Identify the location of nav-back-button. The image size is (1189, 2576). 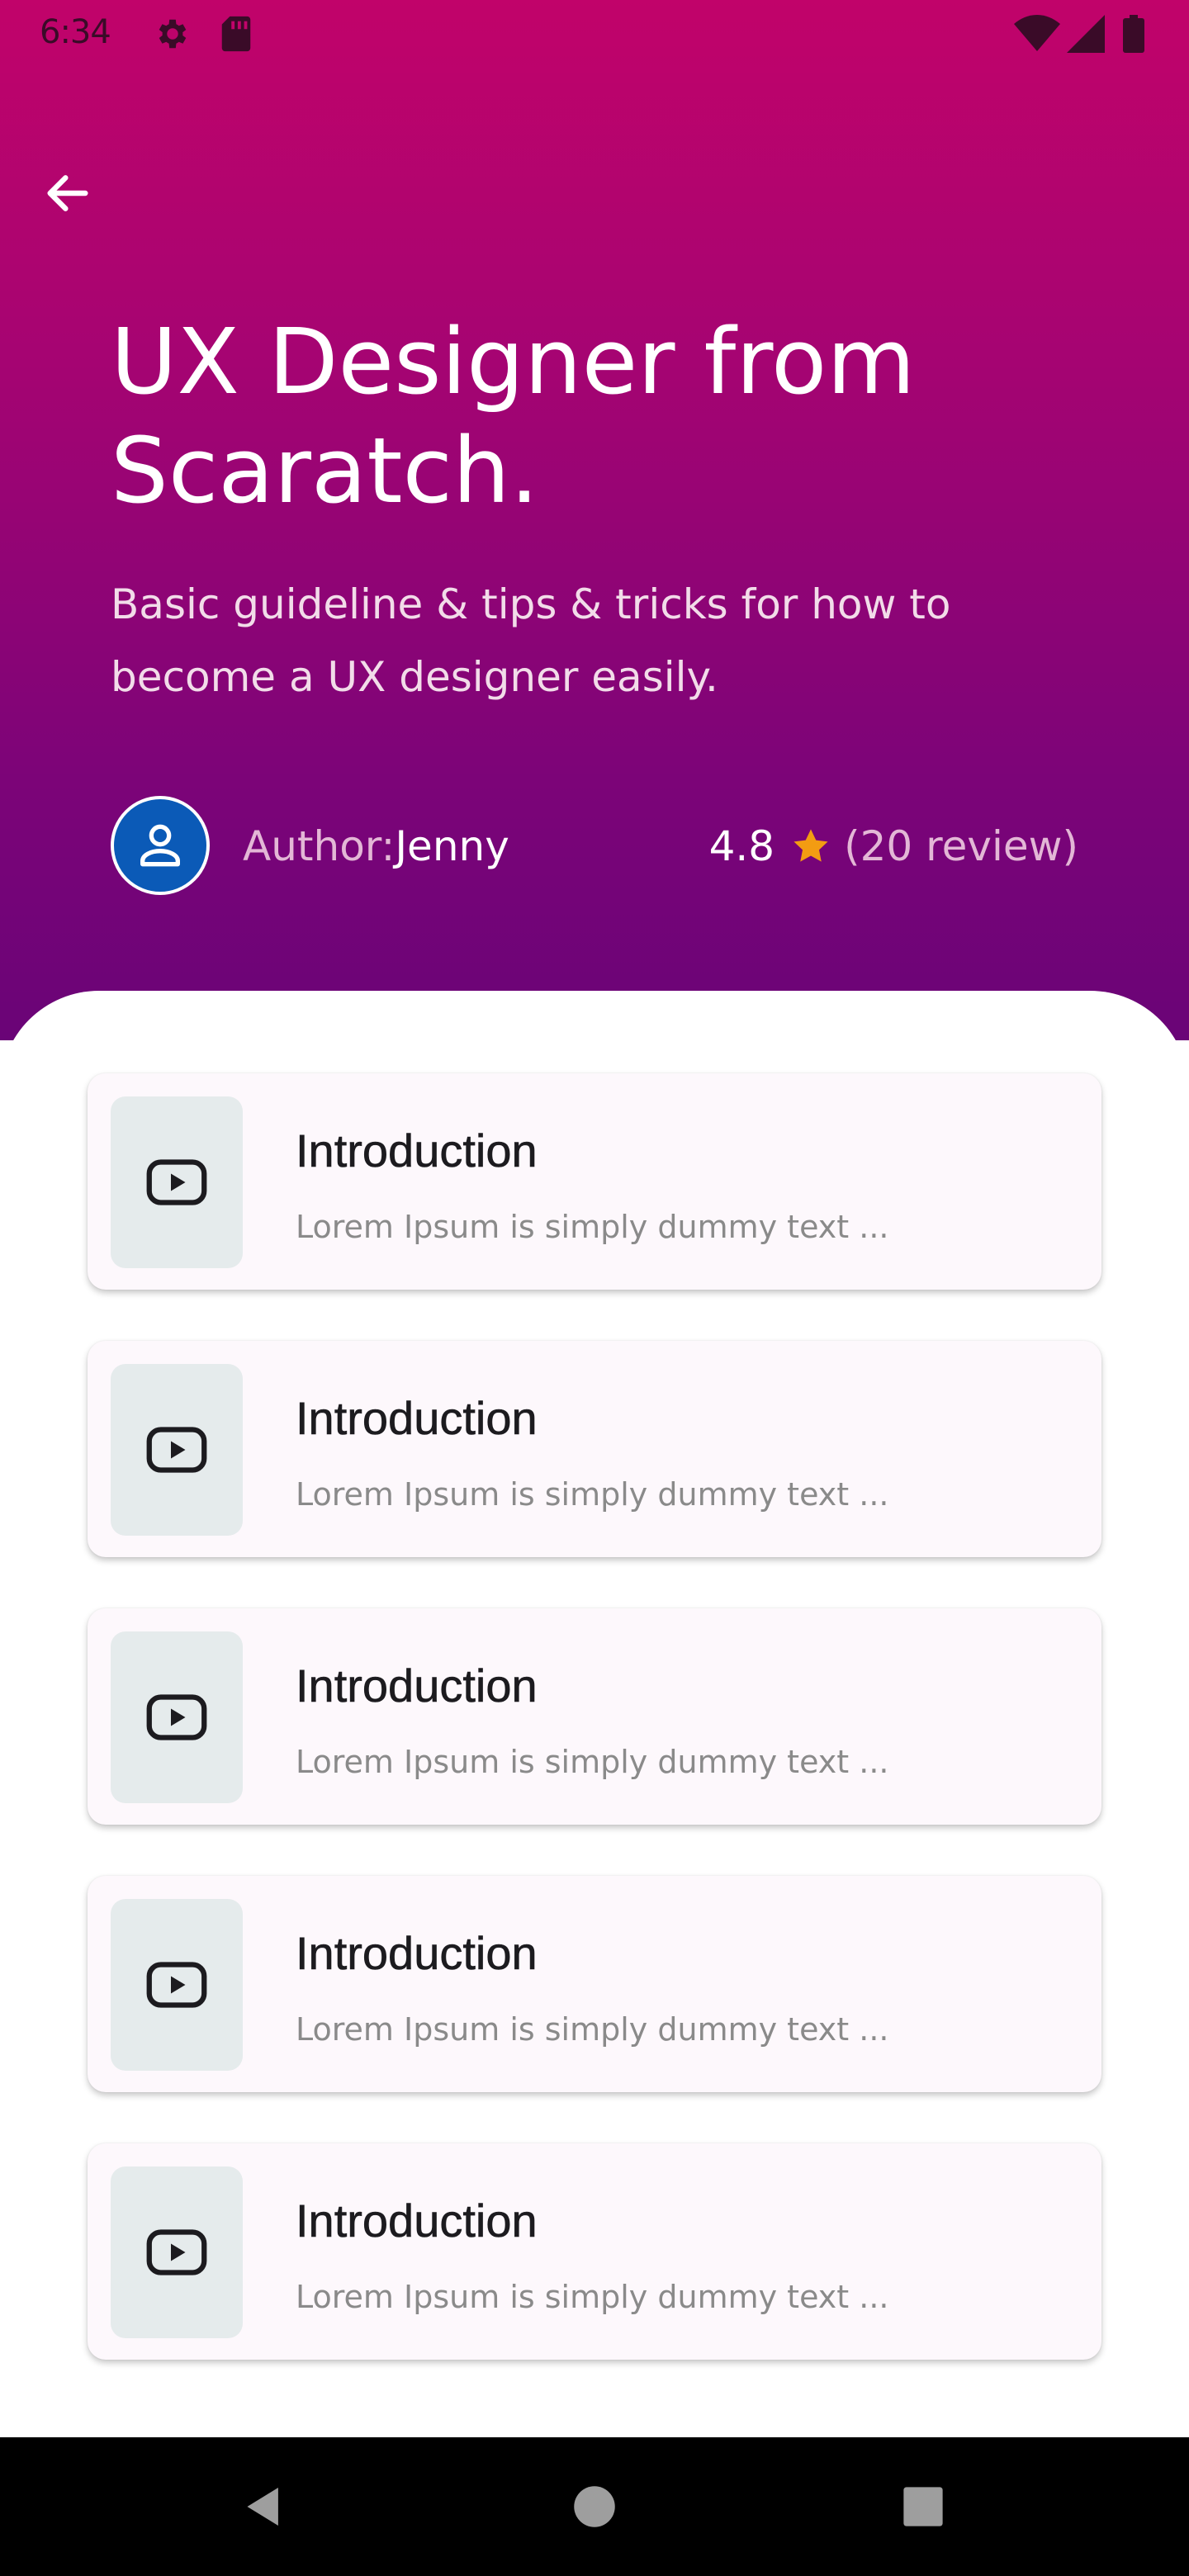
(264, 2506).